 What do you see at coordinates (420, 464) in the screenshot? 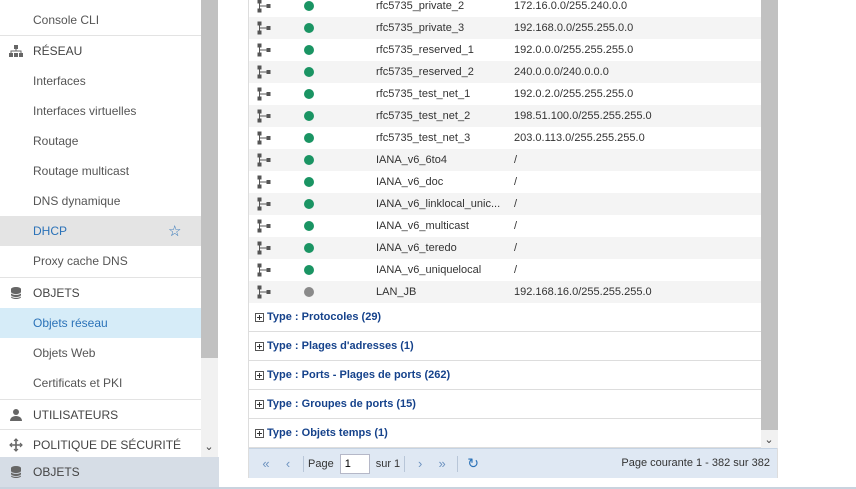
I see `chevron-right-icon: ›` at bounding box center [420, 464].